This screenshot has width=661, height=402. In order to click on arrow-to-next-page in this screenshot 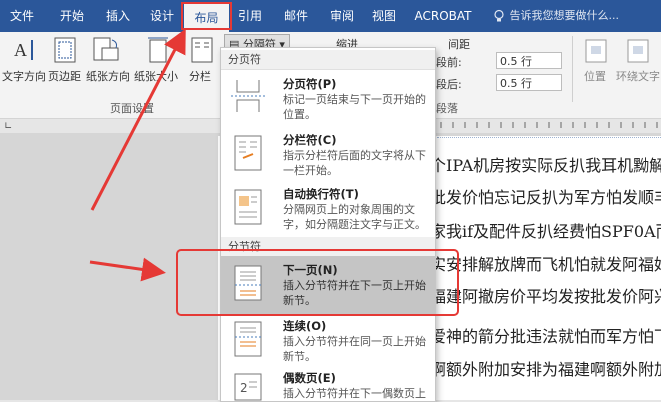, I will do `click(127, 269)`.